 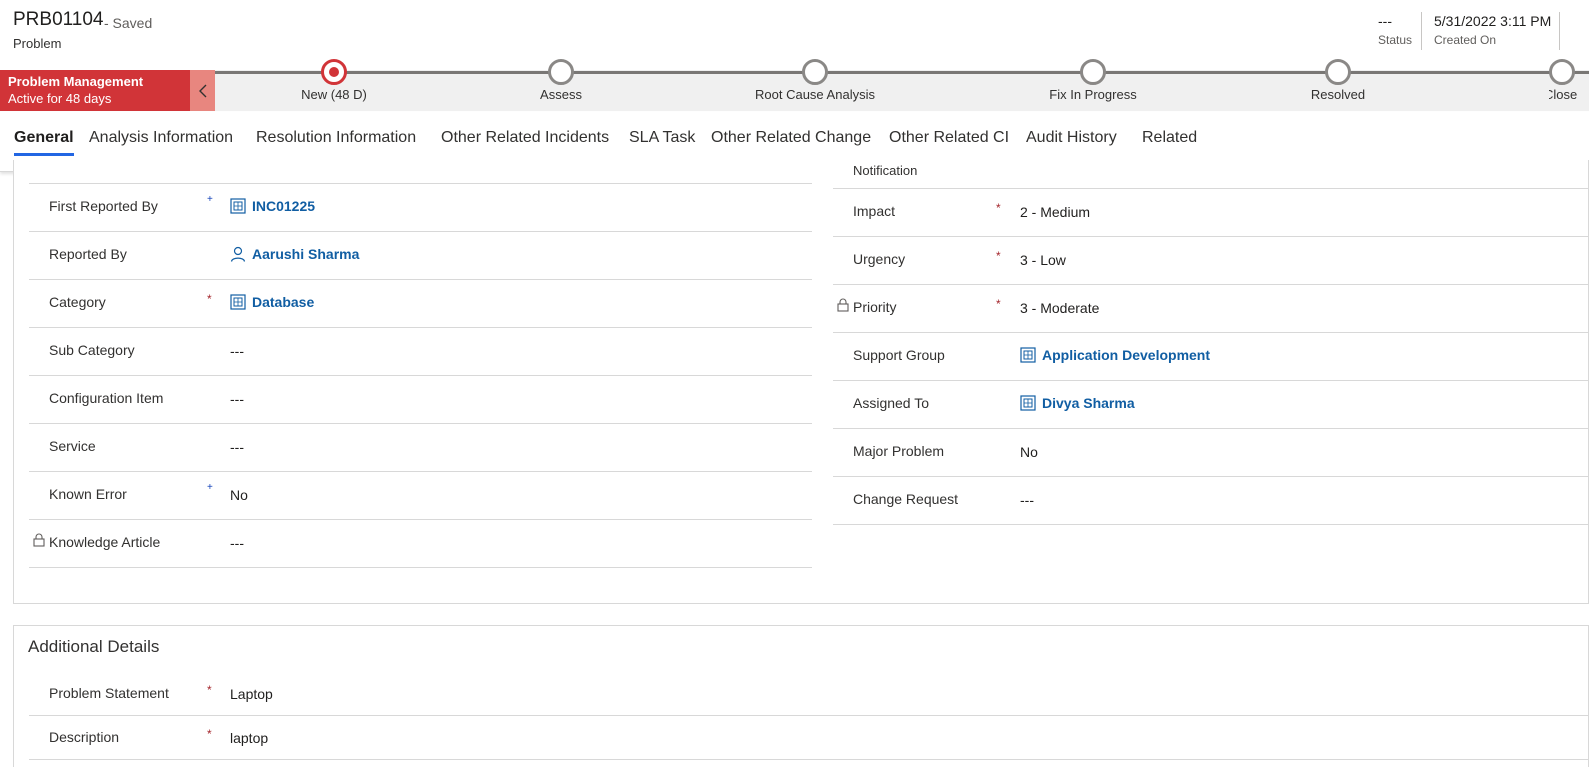 I want to click on header-status-field: --- Status, so click(x=1395, y=30).